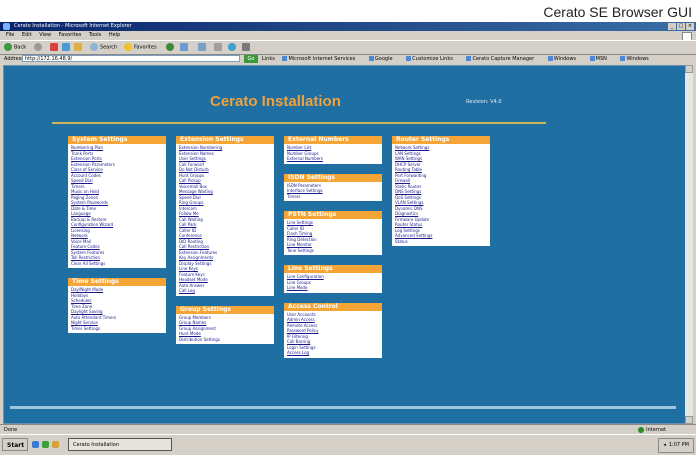 This screenshot has height=455, width=696. I want to click on refresh-button, so click(67, 47).